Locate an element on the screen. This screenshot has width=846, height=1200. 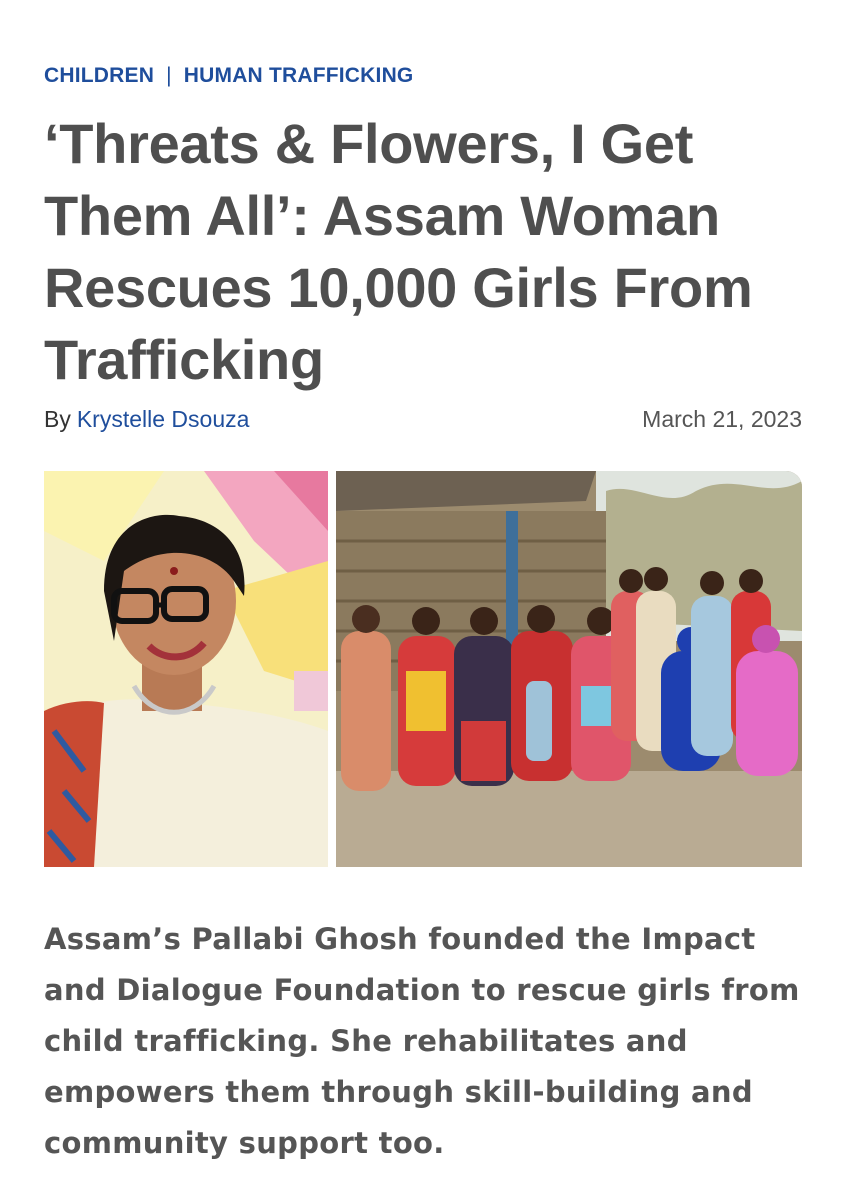
category-link-children: CHILDREN is located at coordinates (99, 76).